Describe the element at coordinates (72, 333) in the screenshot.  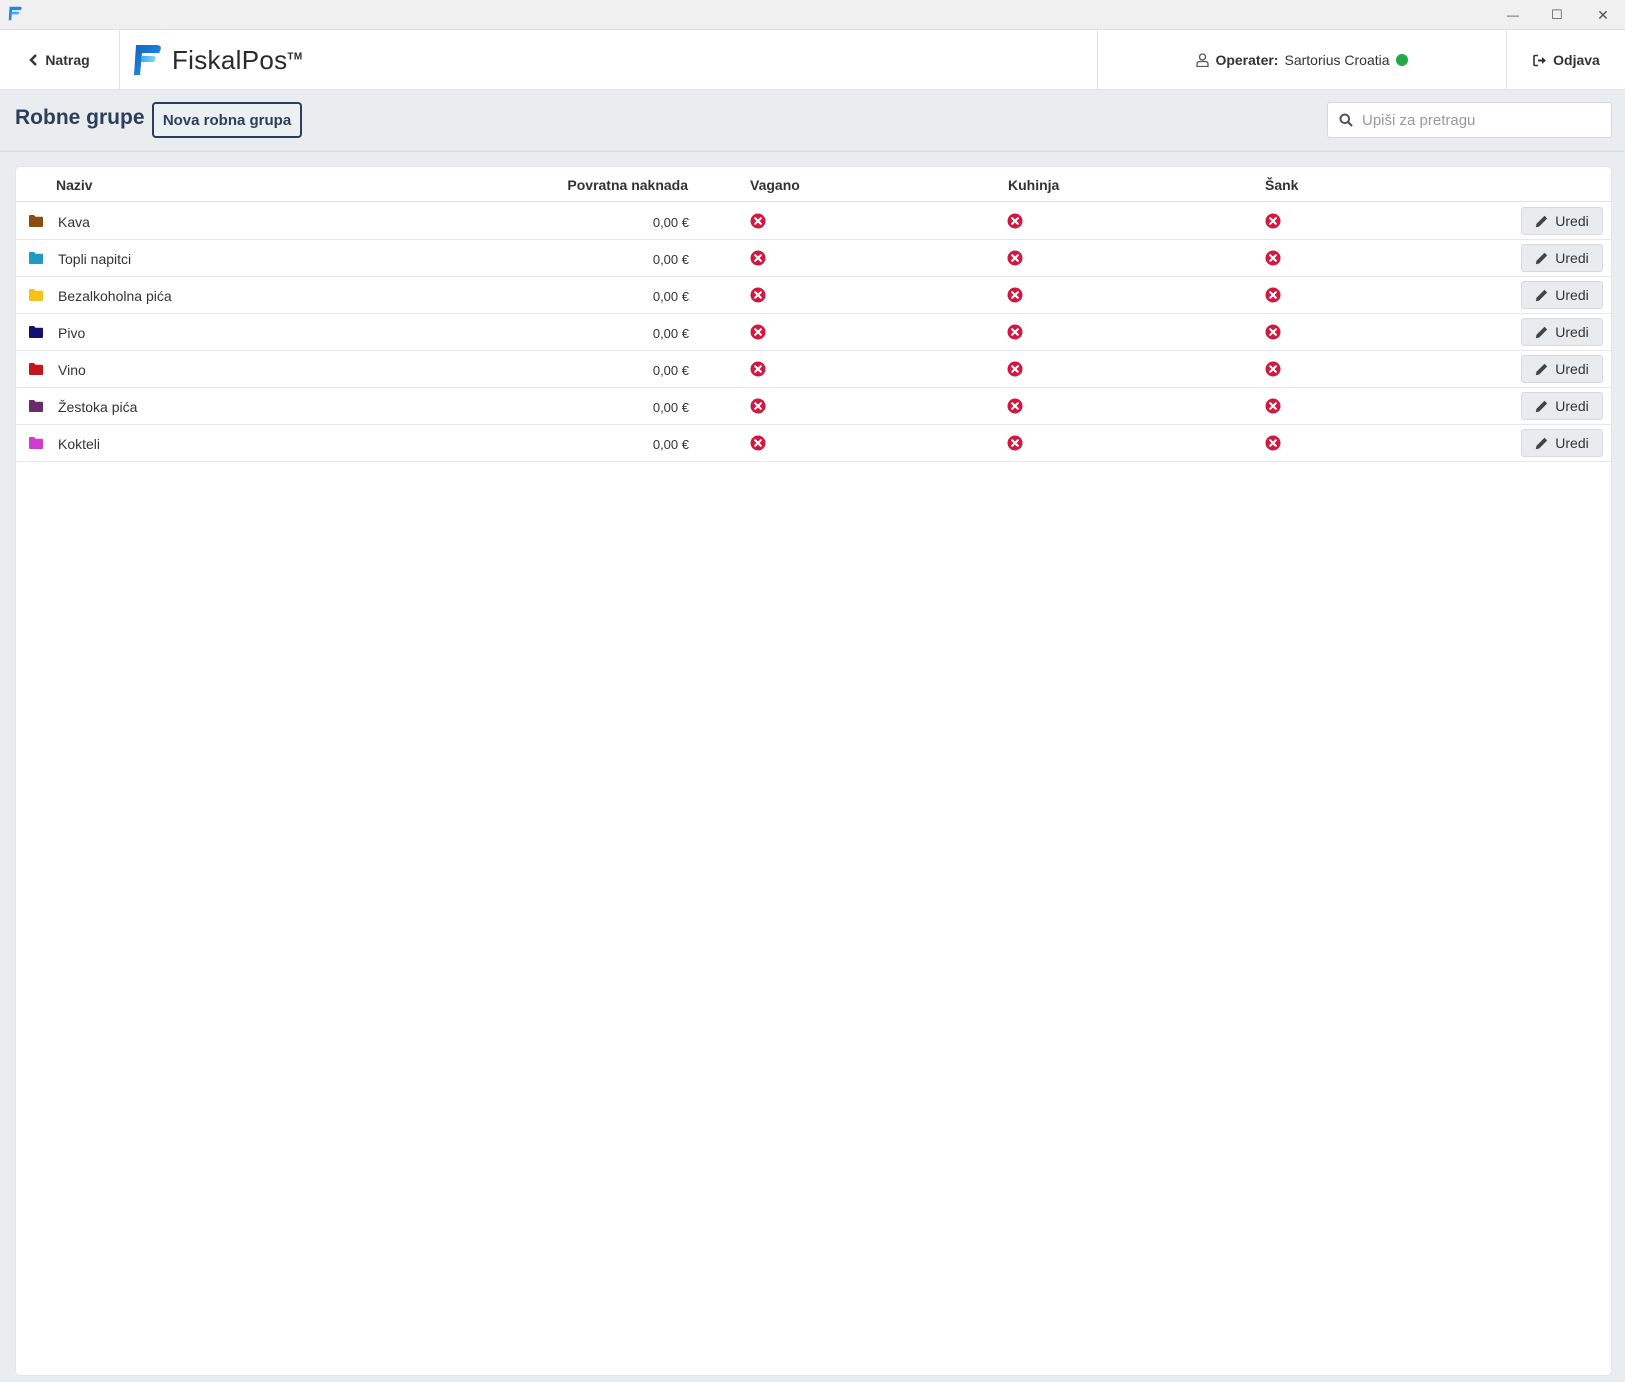
I see `row-name: Pivo` at that location.